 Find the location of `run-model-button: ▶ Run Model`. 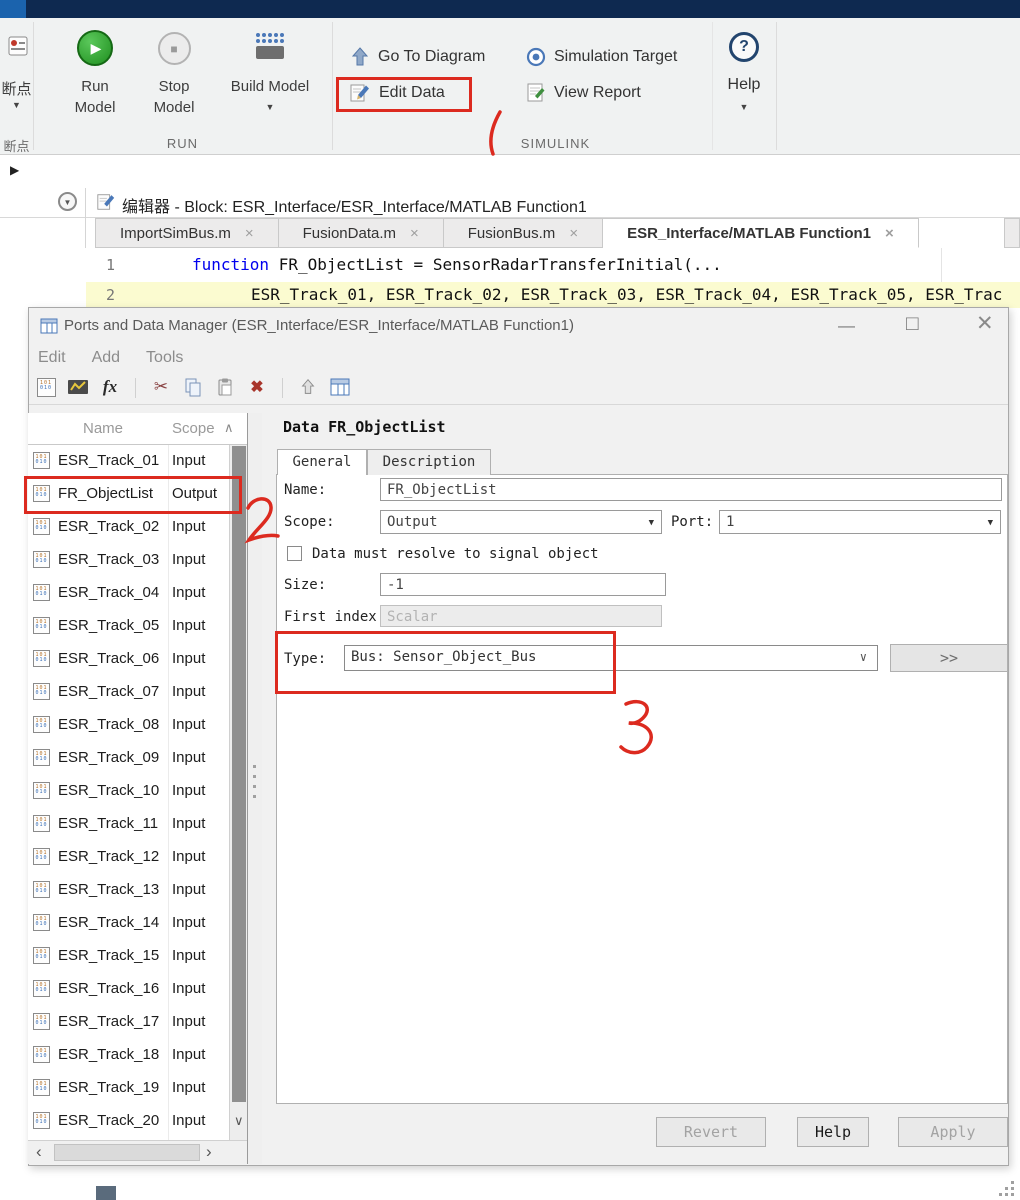

run-model-button: ▶ Run Model is located at coordinates (95, 82).